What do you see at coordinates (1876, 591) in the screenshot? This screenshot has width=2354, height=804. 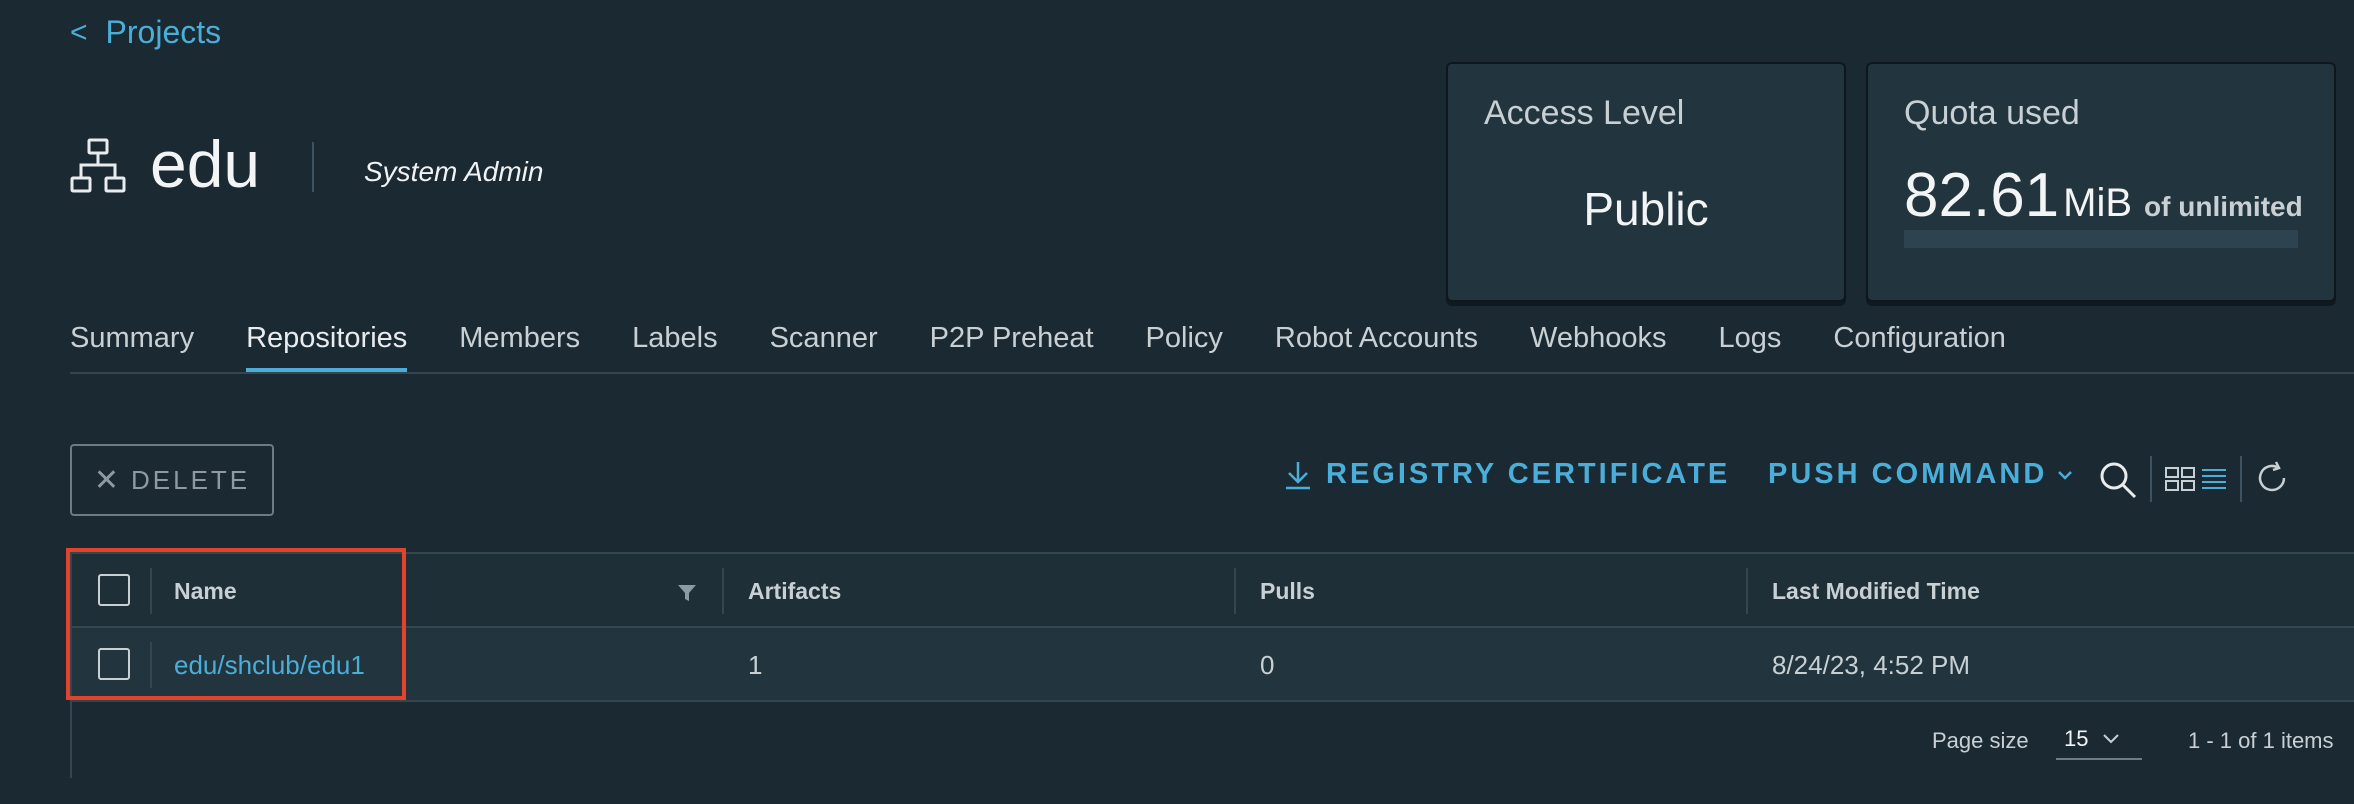 I see `column-header-last-modified: Last Modified Time` at bounding box center [1876, 591].